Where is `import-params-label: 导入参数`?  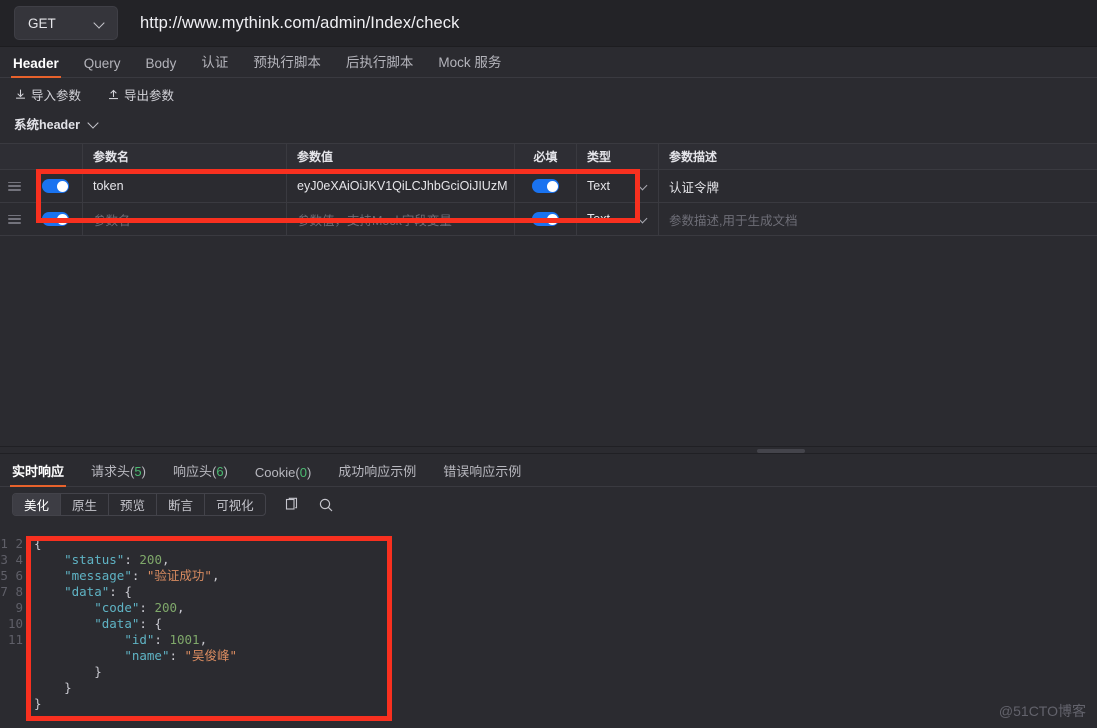
import-params-label: 导入参数 is located at coordinates (56, 95).